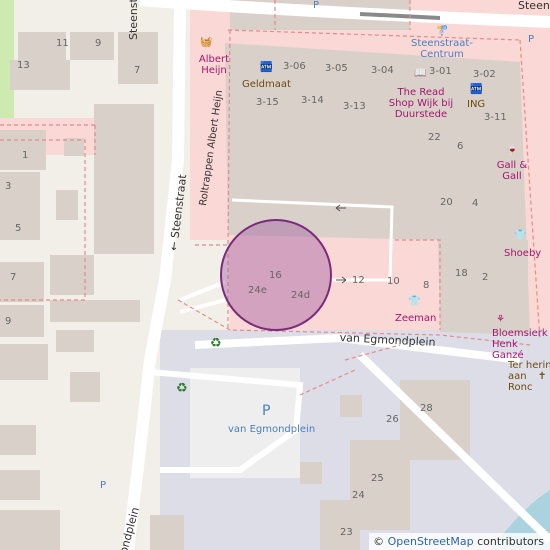 The image size is (550, 550). What do you see at coordinates (446, 202) in the screenshot?
I see `house-number: 20` at bounding box center [446, 202].